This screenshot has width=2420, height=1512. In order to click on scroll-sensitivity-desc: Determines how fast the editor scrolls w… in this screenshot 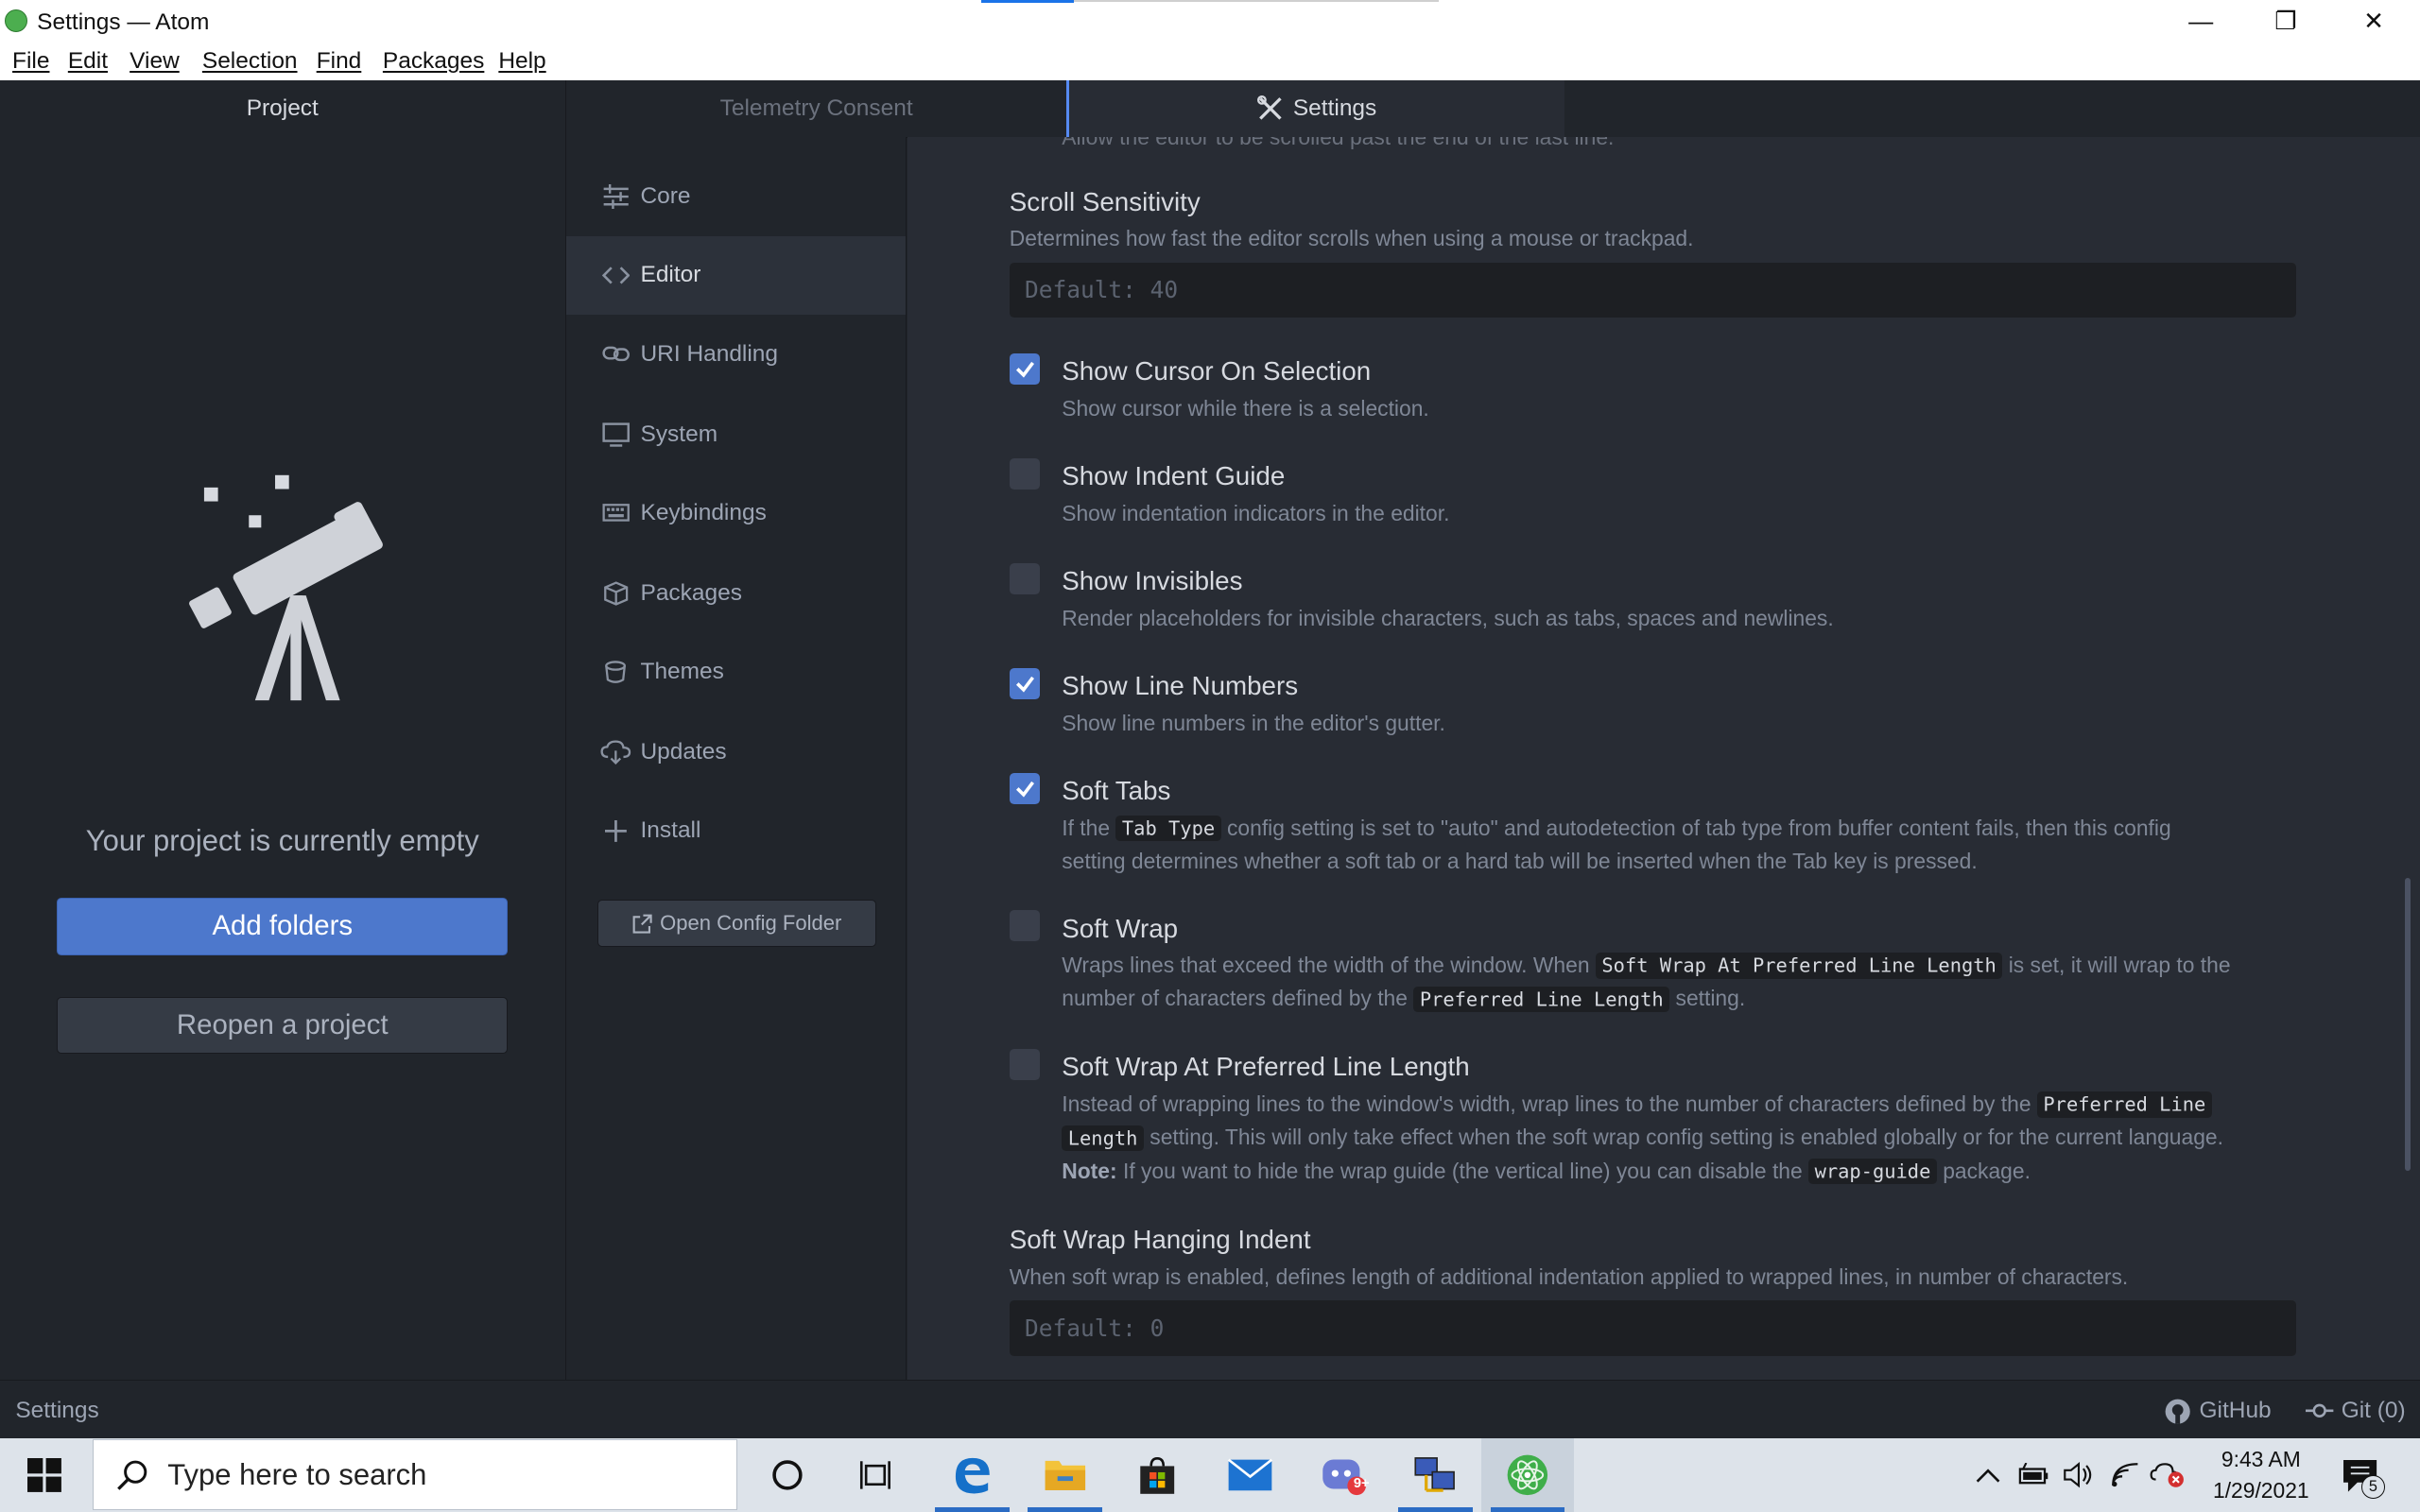, I will do `click(1352, 238)`.